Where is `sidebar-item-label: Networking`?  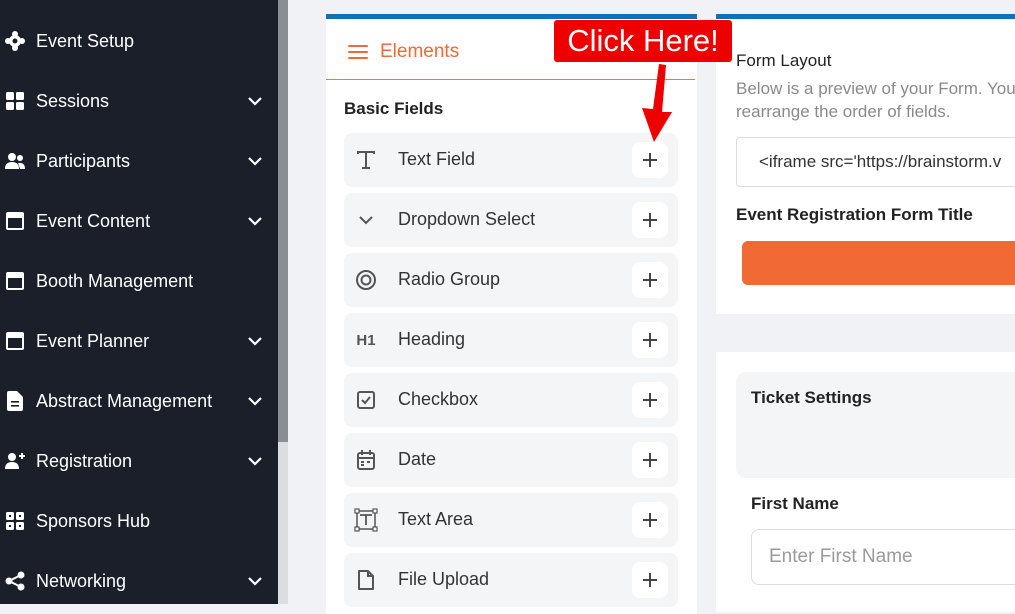 sidebar-item-label: Networking is located at coordinates (81, 580).